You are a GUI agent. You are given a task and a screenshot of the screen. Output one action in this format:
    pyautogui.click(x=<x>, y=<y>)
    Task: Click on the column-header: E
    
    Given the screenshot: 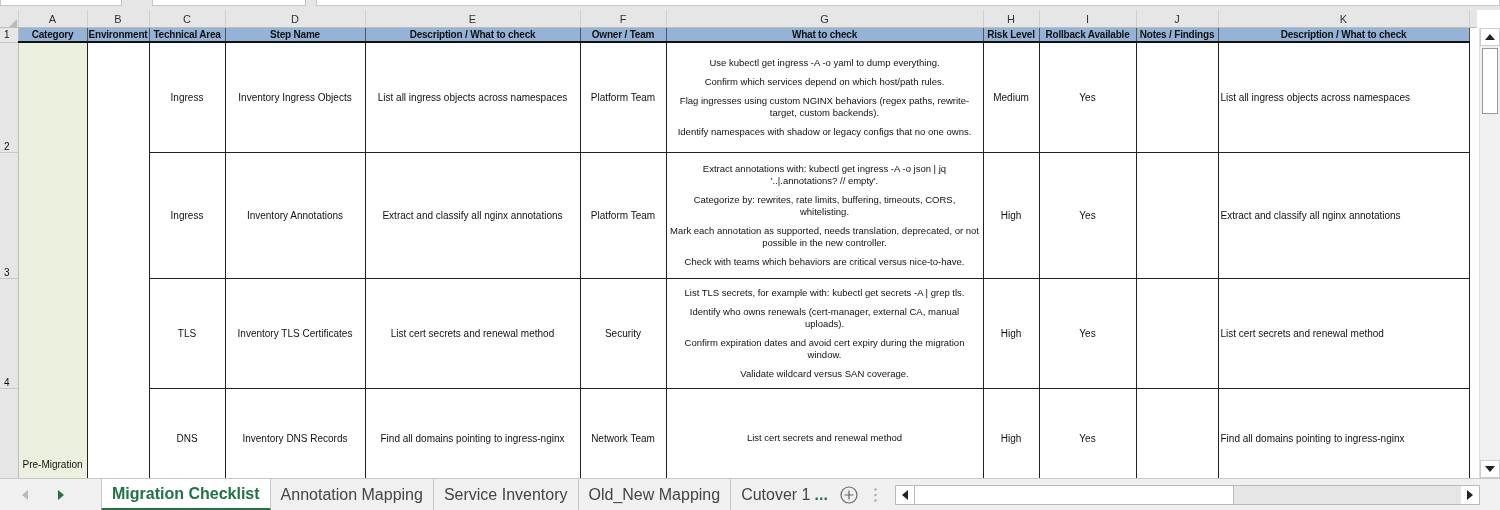 What is the action you would take?
    pyautogui.click(x=472, y=19)
    